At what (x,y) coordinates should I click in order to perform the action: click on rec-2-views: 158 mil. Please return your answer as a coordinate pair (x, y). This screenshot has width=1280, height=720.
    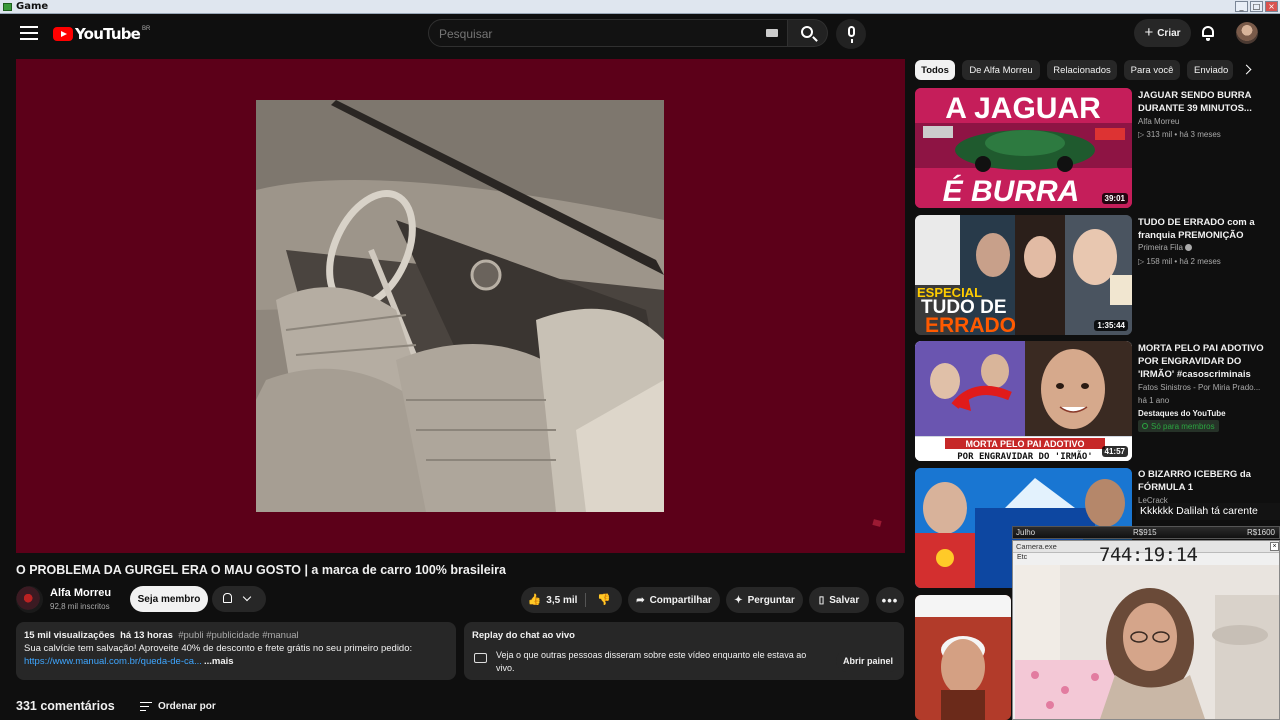
    Looking at the image, I should click on (1159, 261).